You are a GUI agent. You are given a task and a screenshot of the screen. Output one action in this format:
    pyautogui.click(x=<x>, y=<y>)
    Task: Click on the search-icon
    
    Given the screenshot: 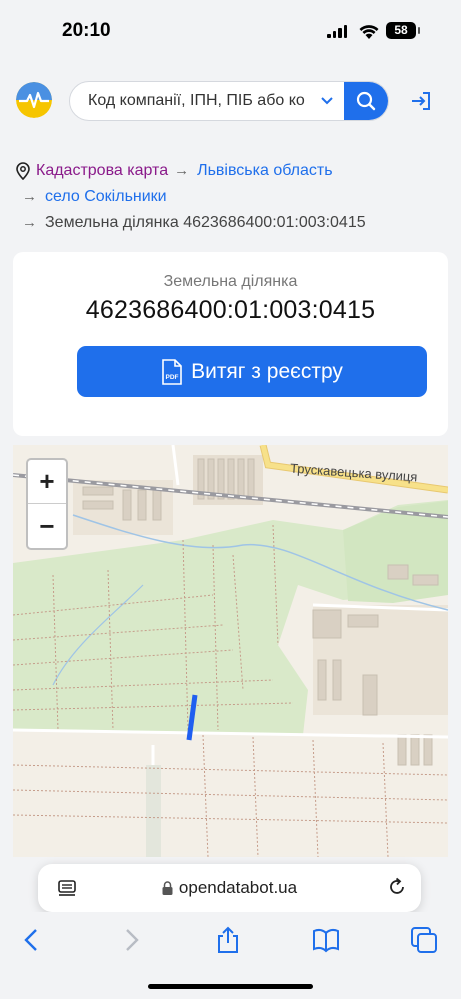 What is the action you would take?
    pyautogui.click(x=366, y=101)
    